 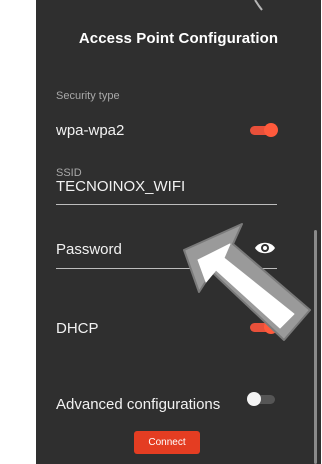 I want to click on scrollbar, so click(x=315, y=347).